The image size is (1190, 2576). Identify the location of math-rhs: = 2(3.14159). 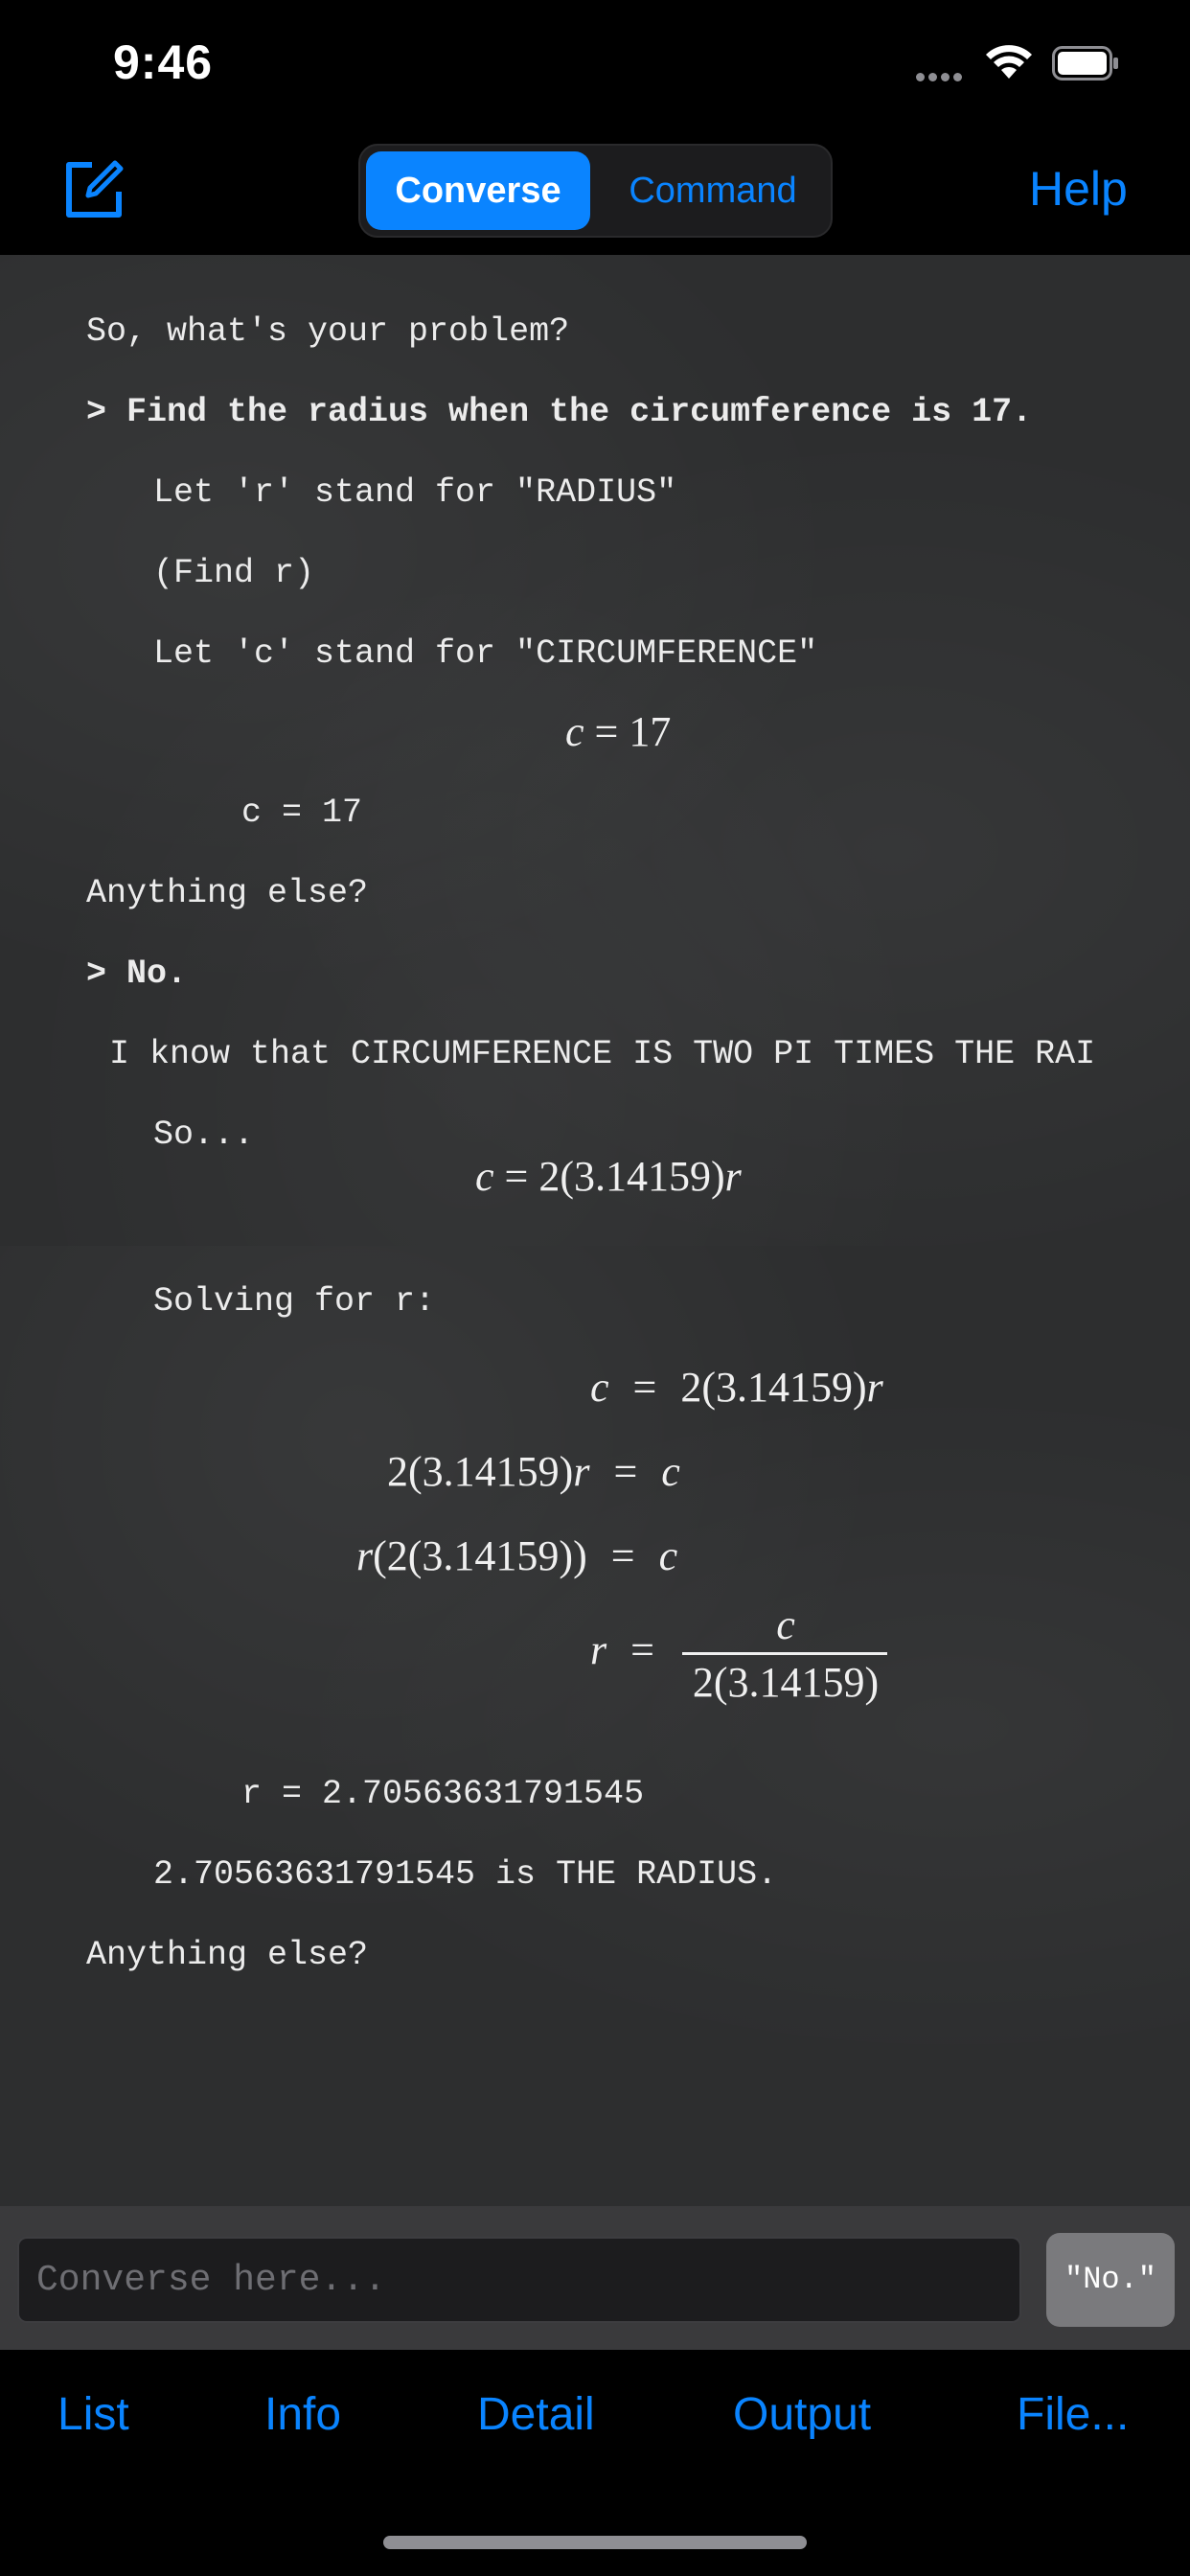
(615, 1176).